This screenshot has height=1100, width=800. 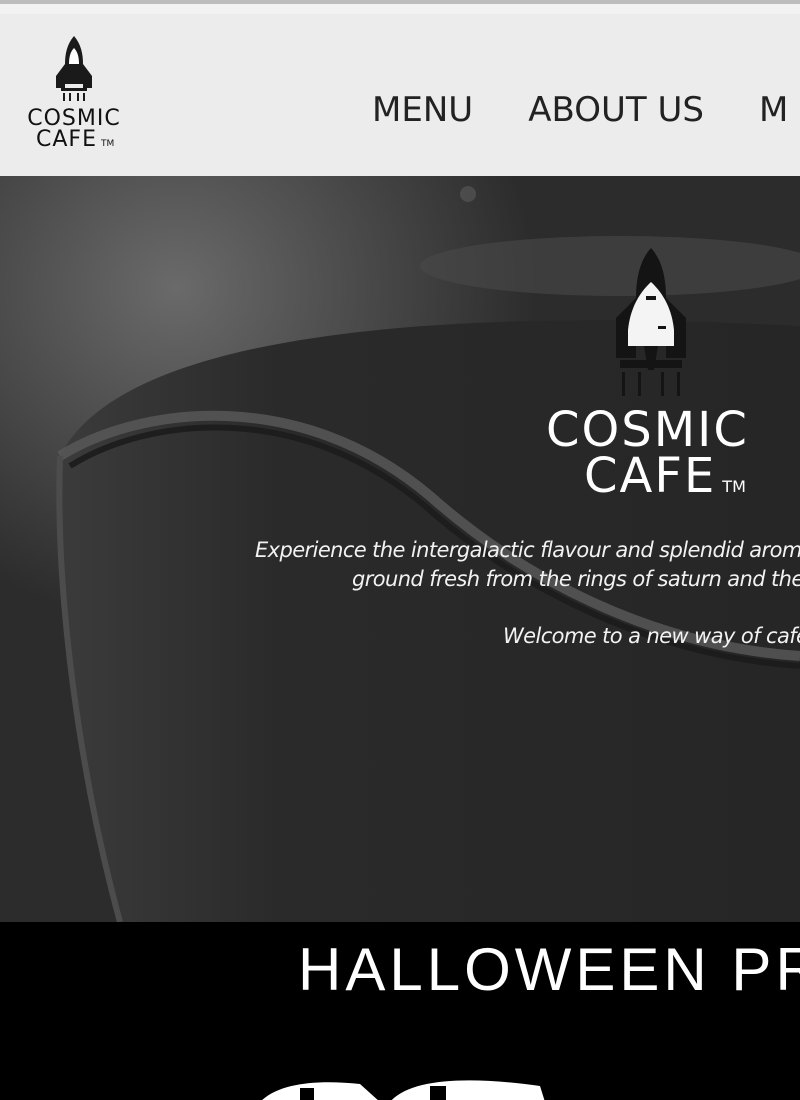 What do you see at coordinates (616, 110) in the screenshot?
I see `nav-item-about-us: ABOUT US` at bounding box center [616, 110].